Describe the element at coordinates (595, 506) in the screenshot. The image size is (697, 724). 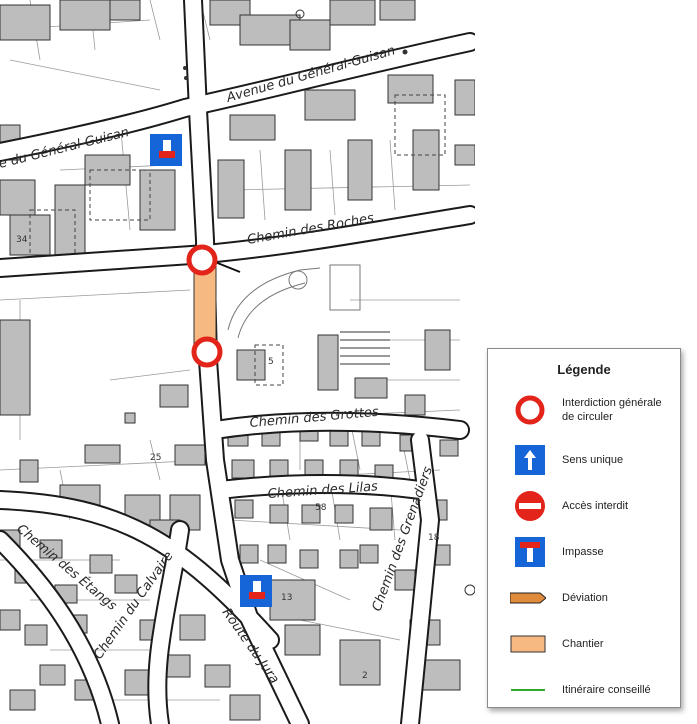
I see `legend-label: Accès interdit` at that location.